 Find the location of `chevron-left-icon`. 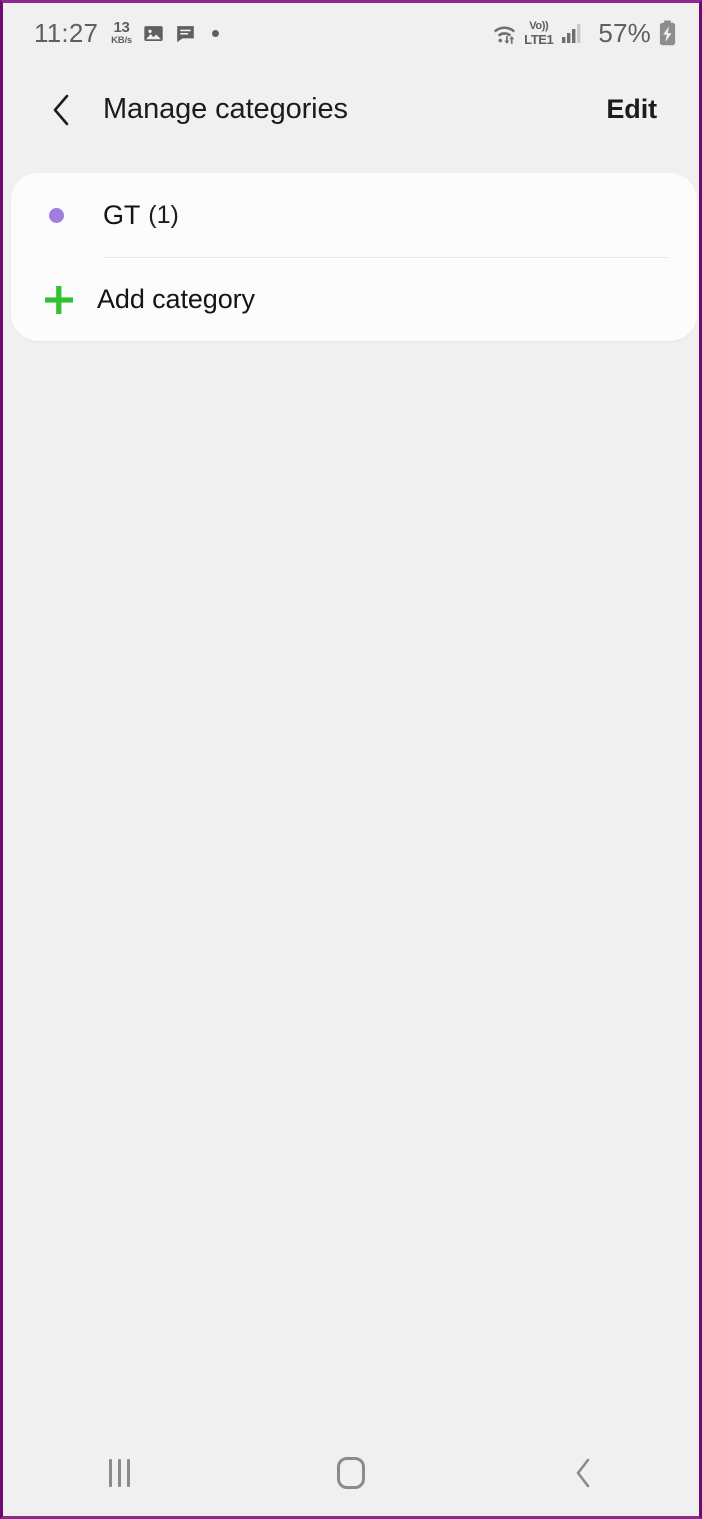

chevron-left-icon is located at coordinates (61, 109).